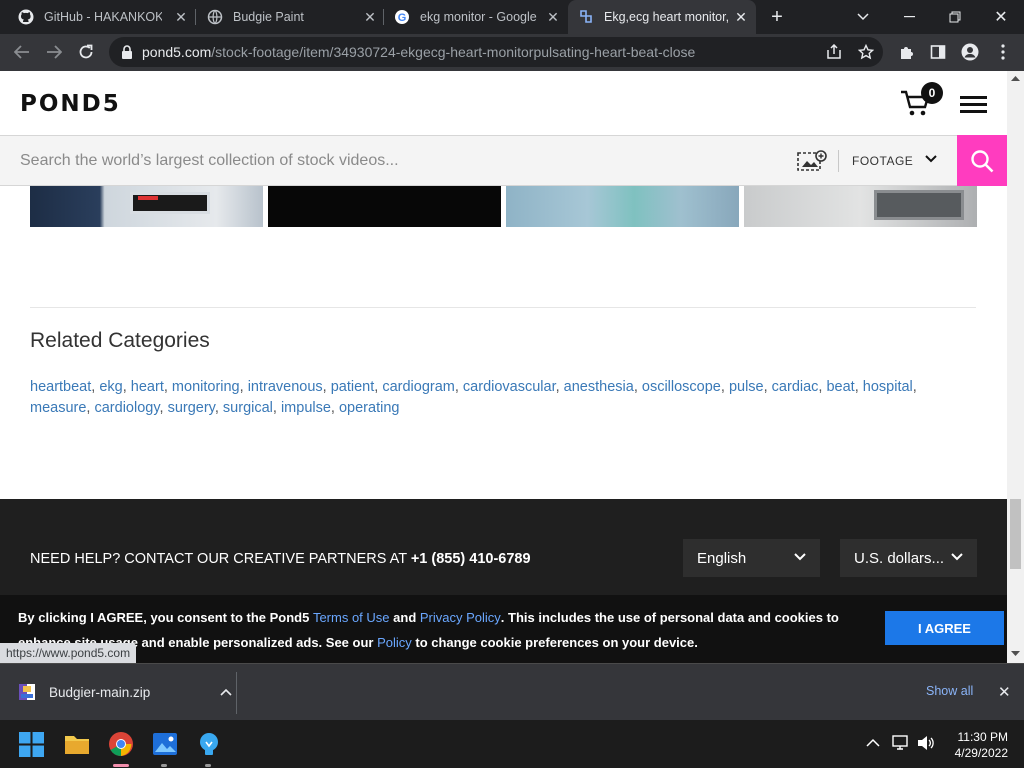 The height and width of the screenshot is (768, 1024). What do you see at coordinates (121, 765) in the screenshot?
I see `active-app-indicator` at bounding box center [121, 765].